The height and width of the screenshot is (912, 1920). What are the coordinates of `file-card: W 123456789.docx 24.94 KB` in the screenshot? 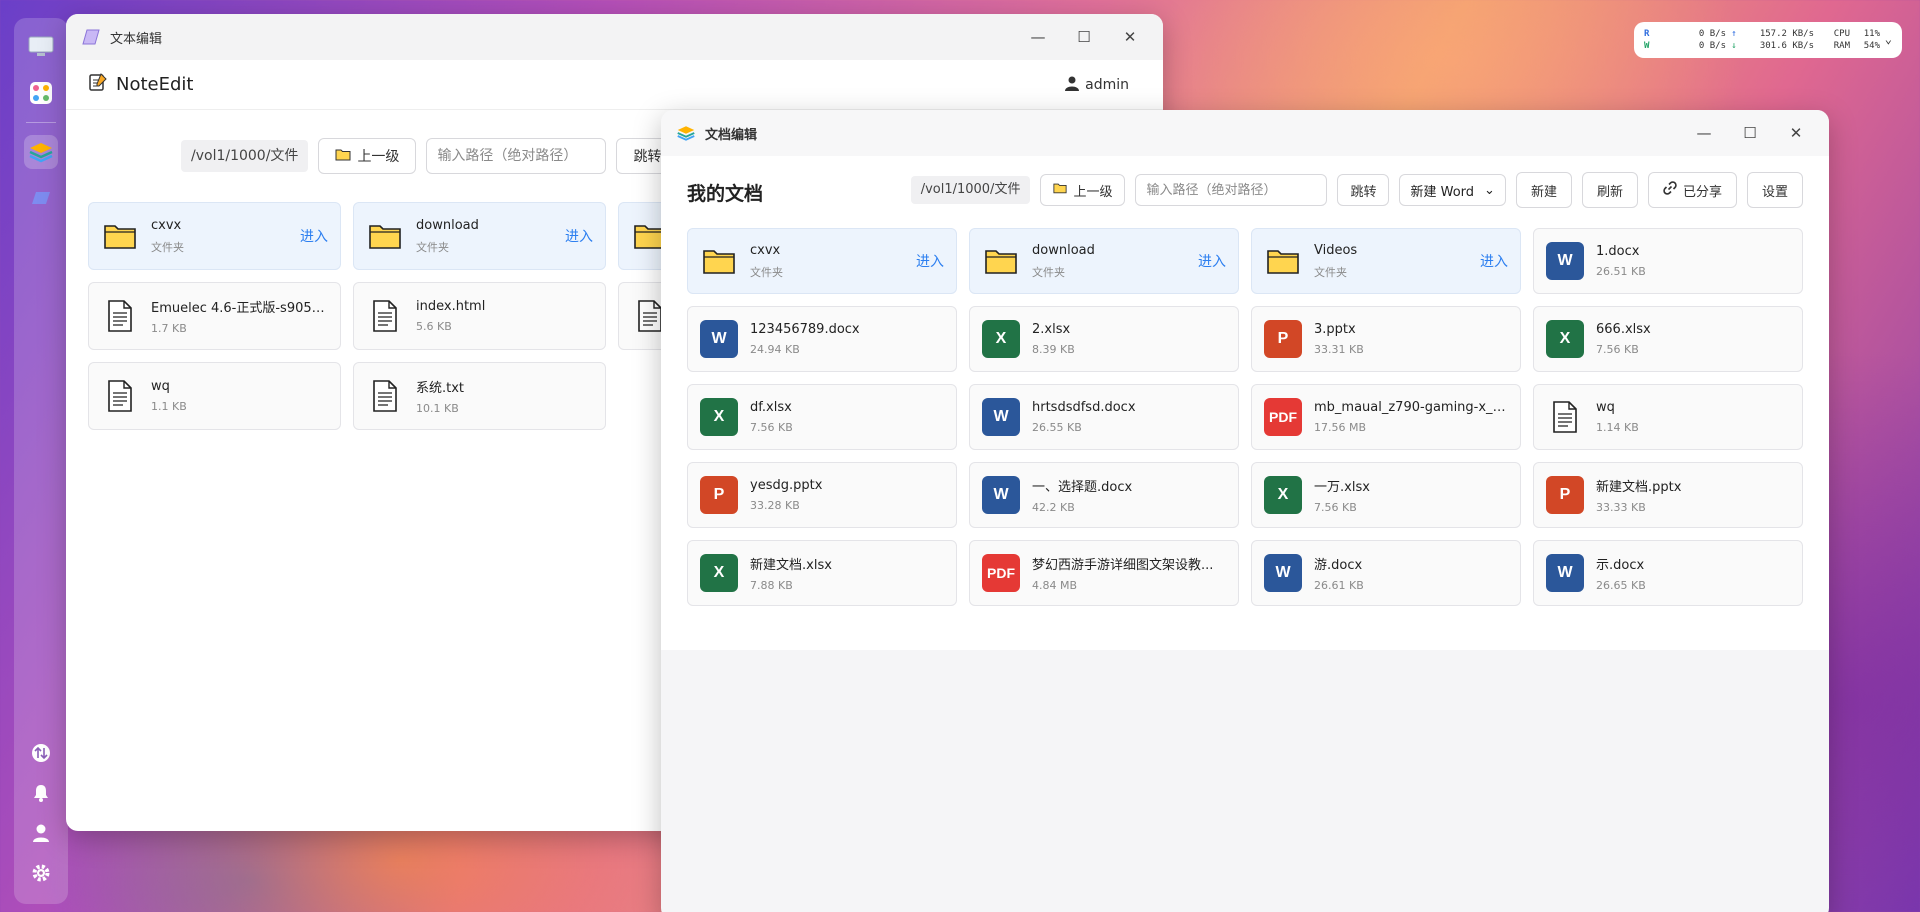 It's located at (822, 339).